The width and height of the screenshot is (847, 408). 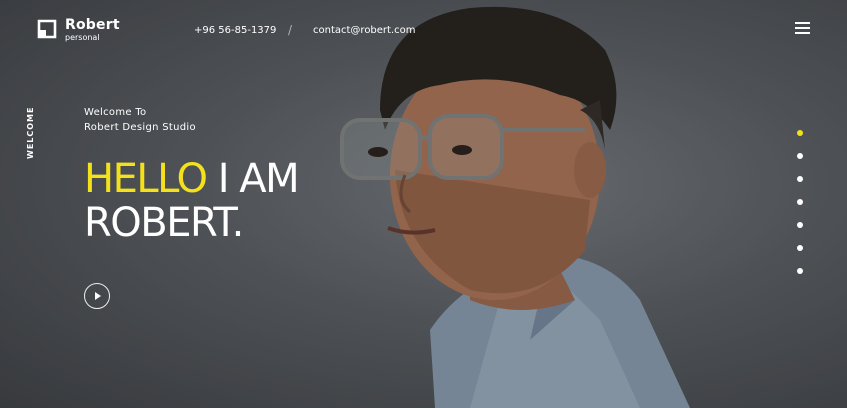 I want to click on brand-text: Robert personal, so click(x=92, y=30).